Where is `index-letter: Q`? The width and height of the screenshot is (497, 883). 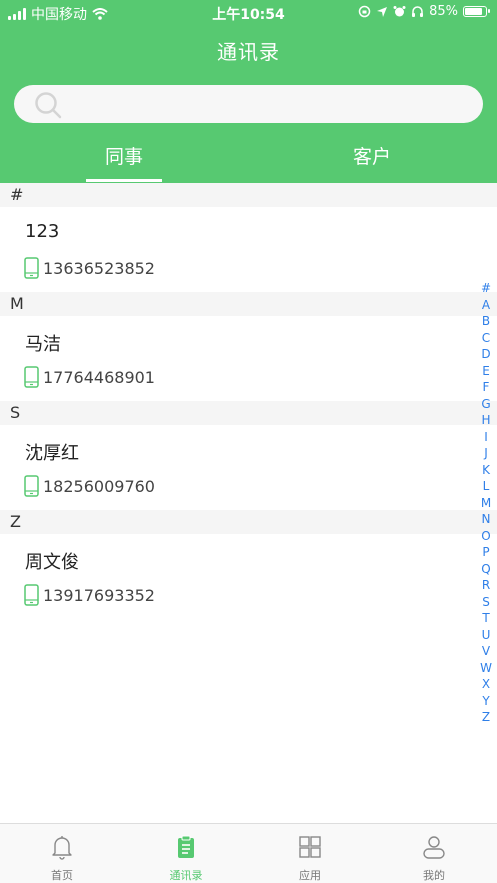 index-letter: Q is located at coordinates (485, 569).